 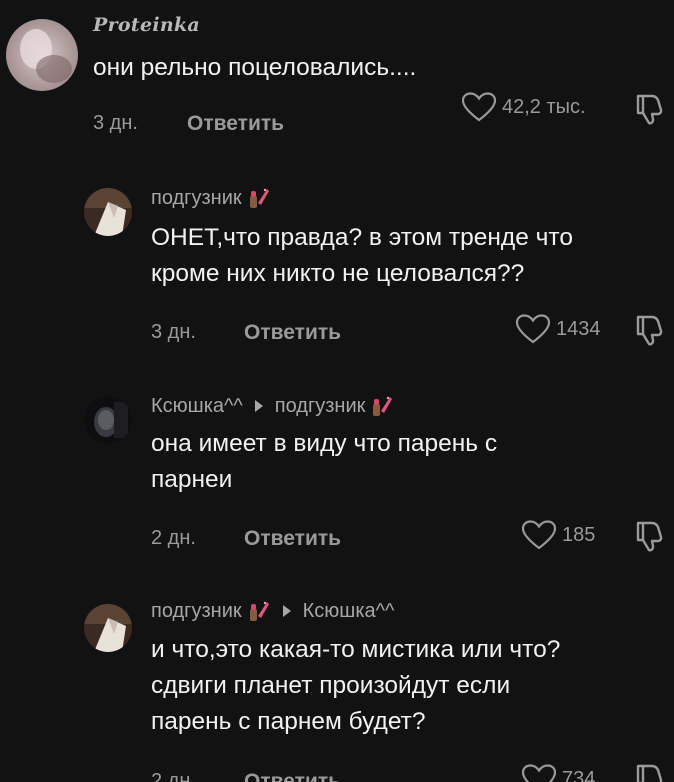 What do you see at coordinates (579, 774) in the screenshot?
I see `like-count: 734` at bounding box center [579, 774].